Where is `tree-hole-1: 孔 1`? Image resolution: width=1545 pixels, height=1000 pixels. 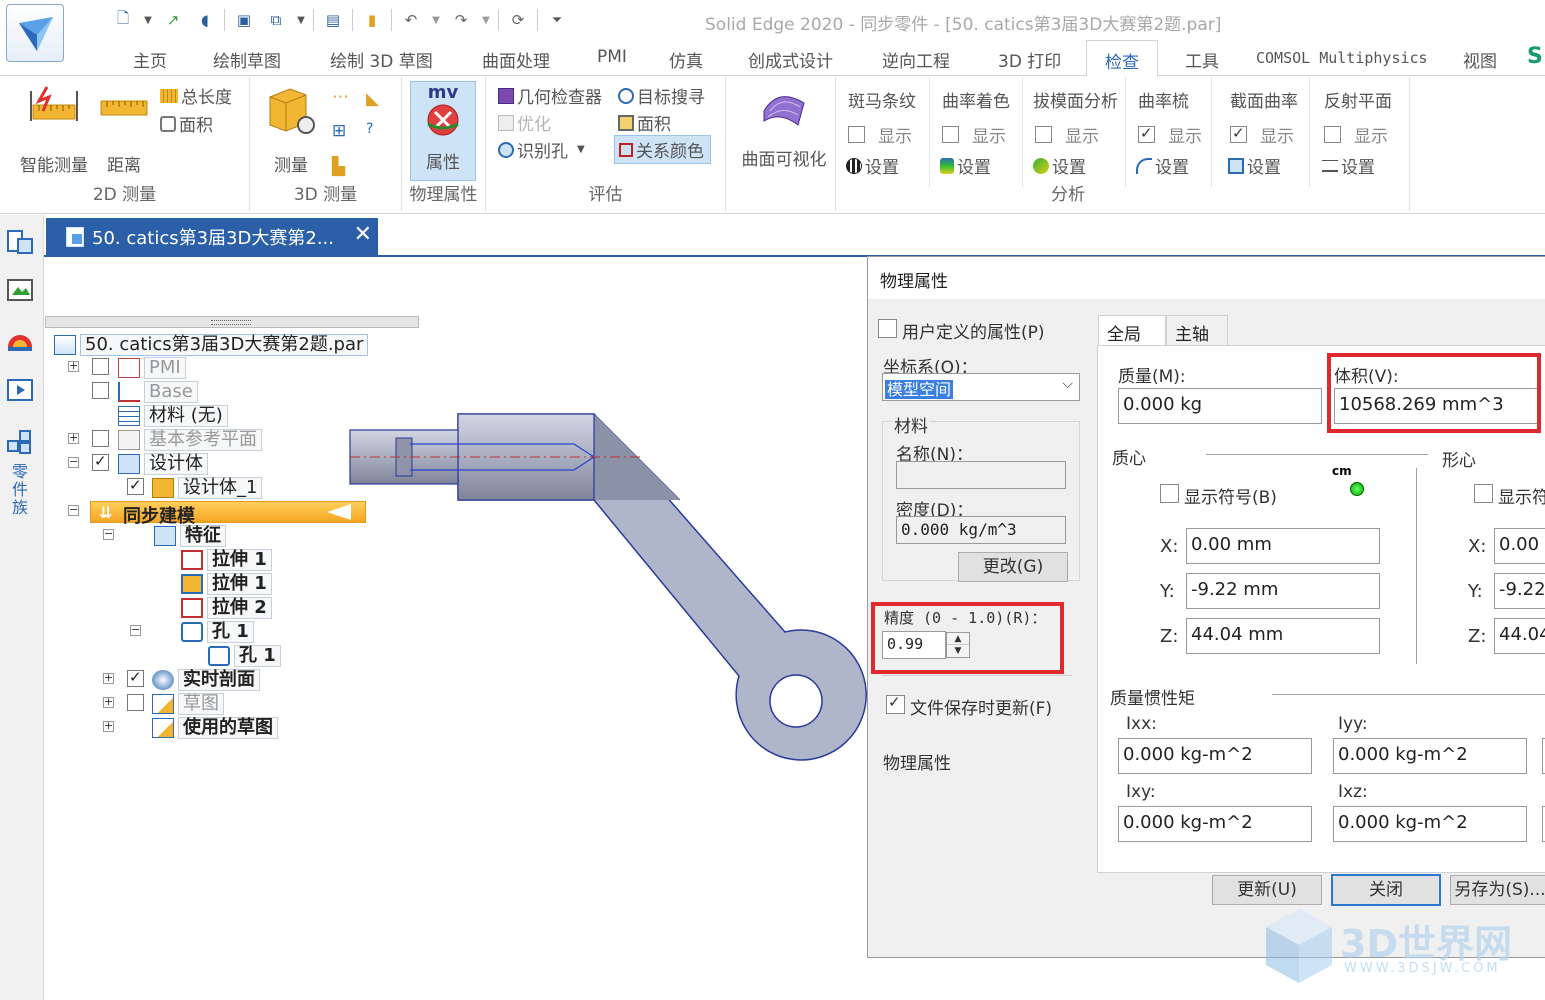 tree-hole-1: 孔 1 is located at coordinates (217, 632).